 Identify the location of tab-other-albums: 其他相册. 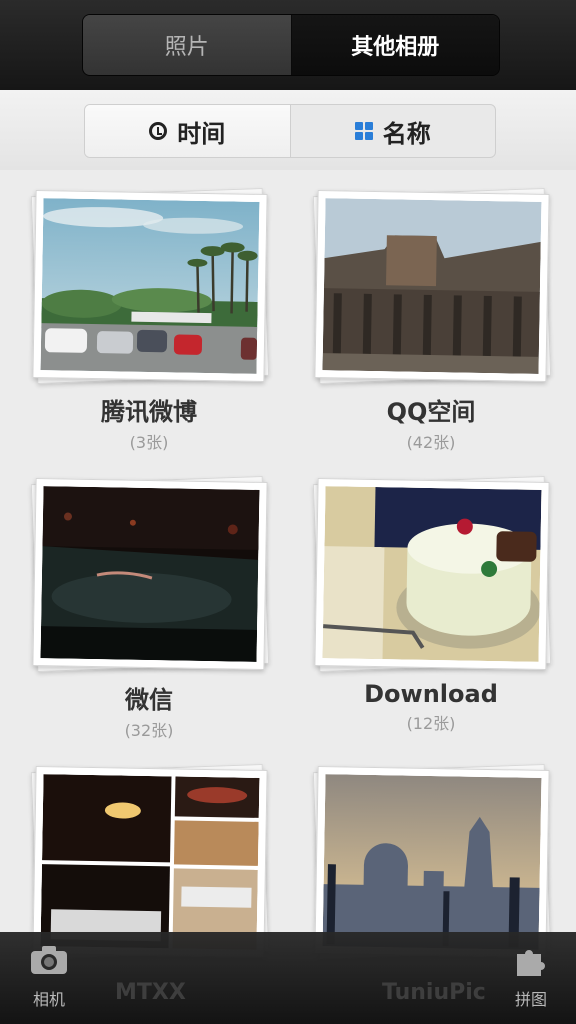
(395, 45).